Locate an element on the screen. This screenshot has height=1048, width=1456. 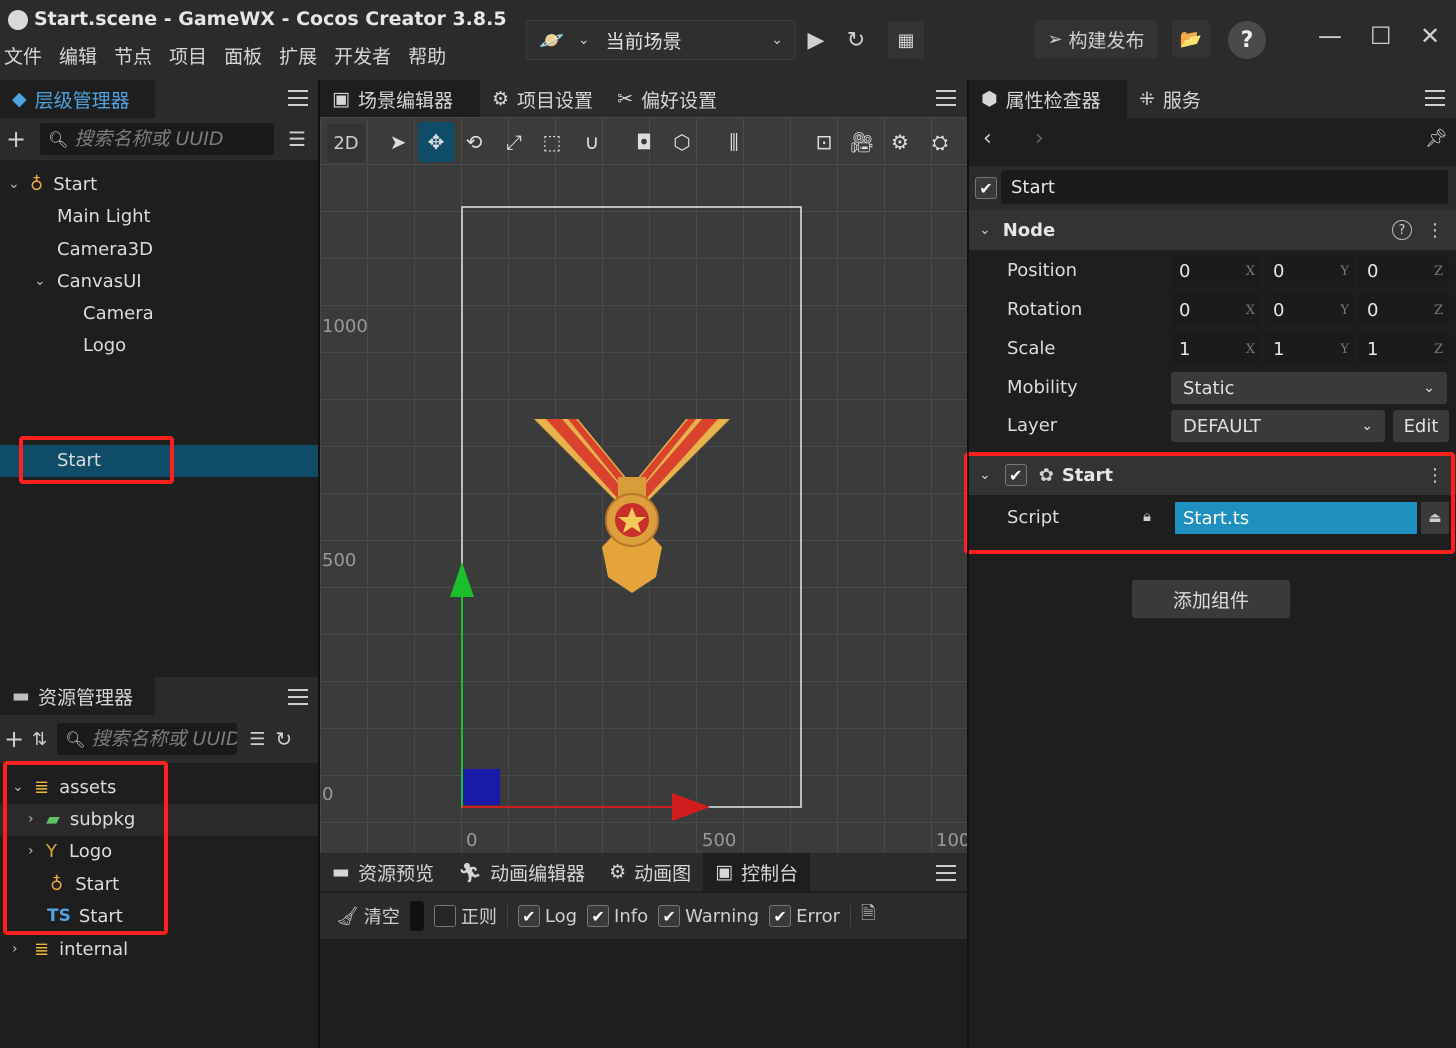
add-component-button: 添加组件 is located at coordinates (1211, 599).